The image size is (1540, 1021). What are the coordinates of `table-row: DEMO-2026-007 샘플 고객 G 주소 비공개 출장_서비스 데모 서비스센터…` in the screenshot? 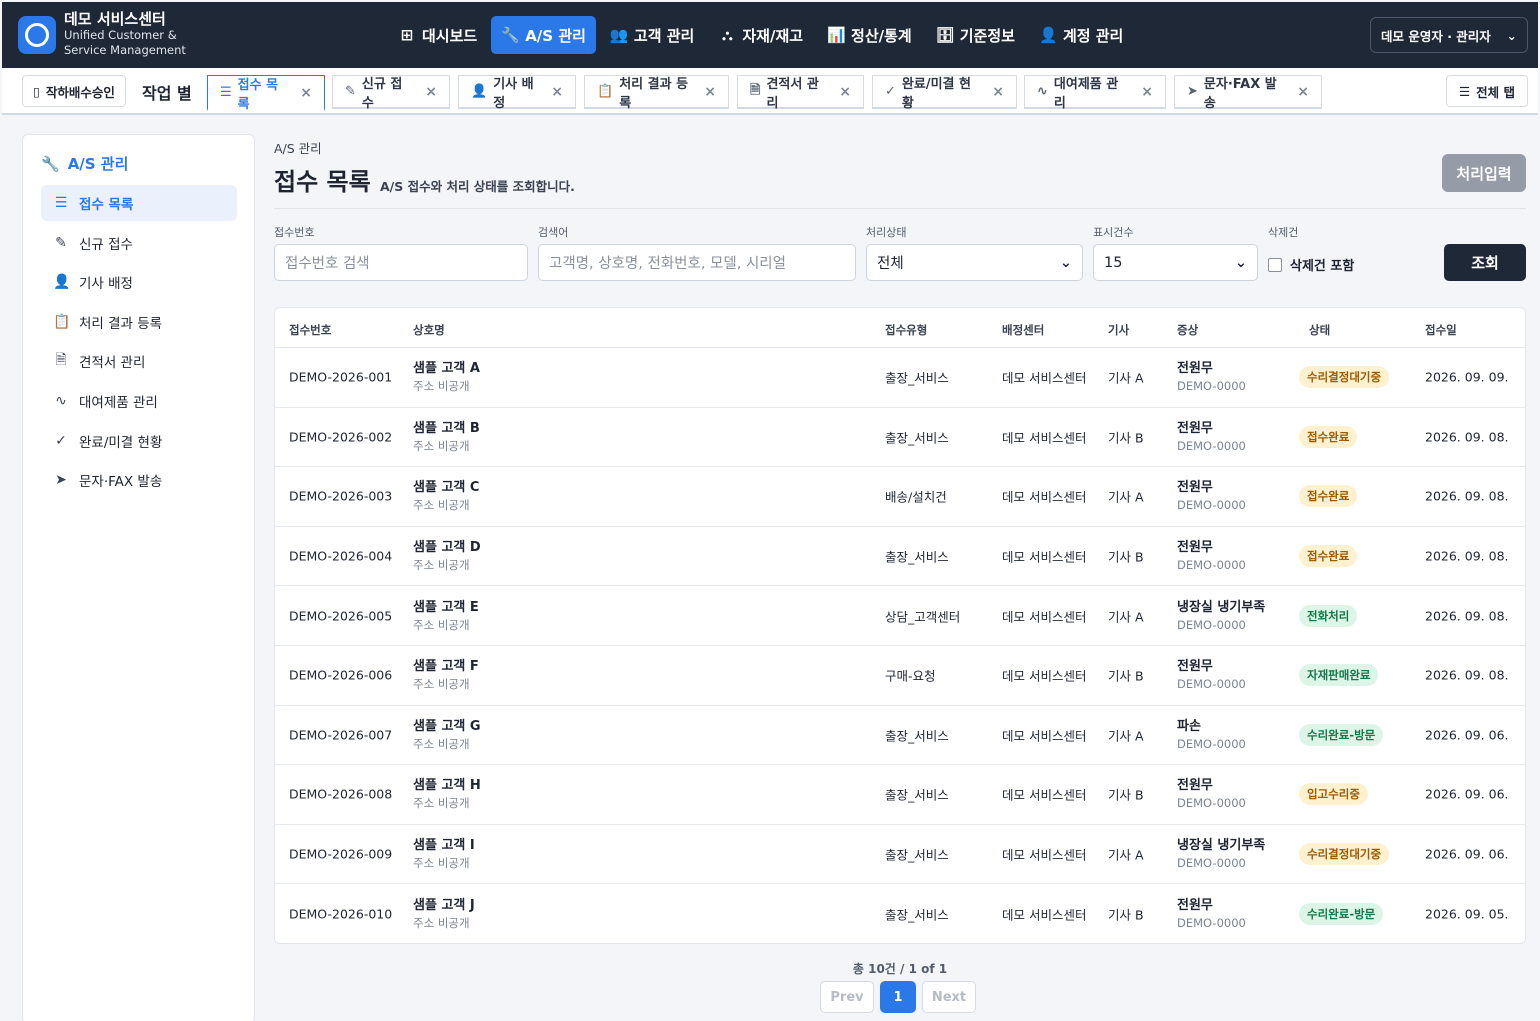 It's located at (900, 736).